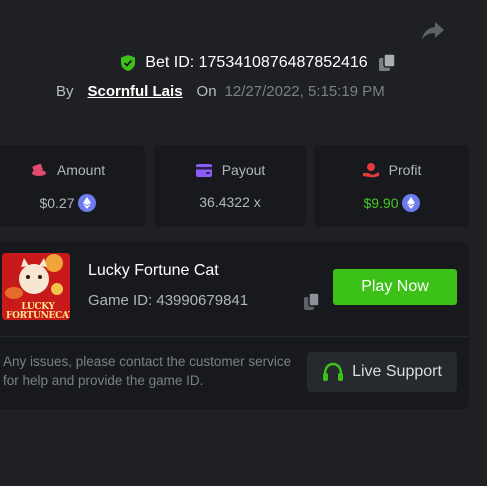 Image resolution: width=487 pixels, height=486 pixels. What do you see at coordinates (381, 203) in the screenshot?
I see `profit-value: $9.90` at bounding box center [381, 203].